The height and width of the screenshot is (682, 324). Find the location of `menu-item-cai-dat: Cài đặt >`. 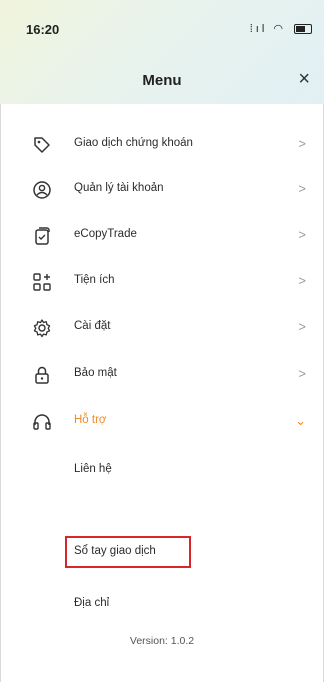

menu-item-cai-dat: Cài đặt > is located at coordinates (162, 328).